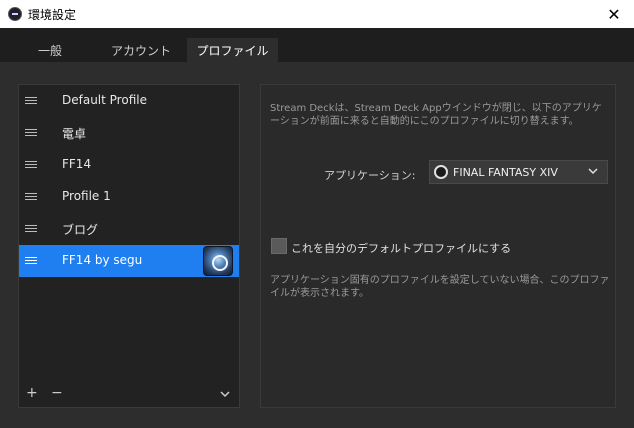 Image resolution: width=634 pixels, height=428 pixels. Describe the element at coordinates (32, 393) in the screenshot. I see `add-profile-button: +` at that location.